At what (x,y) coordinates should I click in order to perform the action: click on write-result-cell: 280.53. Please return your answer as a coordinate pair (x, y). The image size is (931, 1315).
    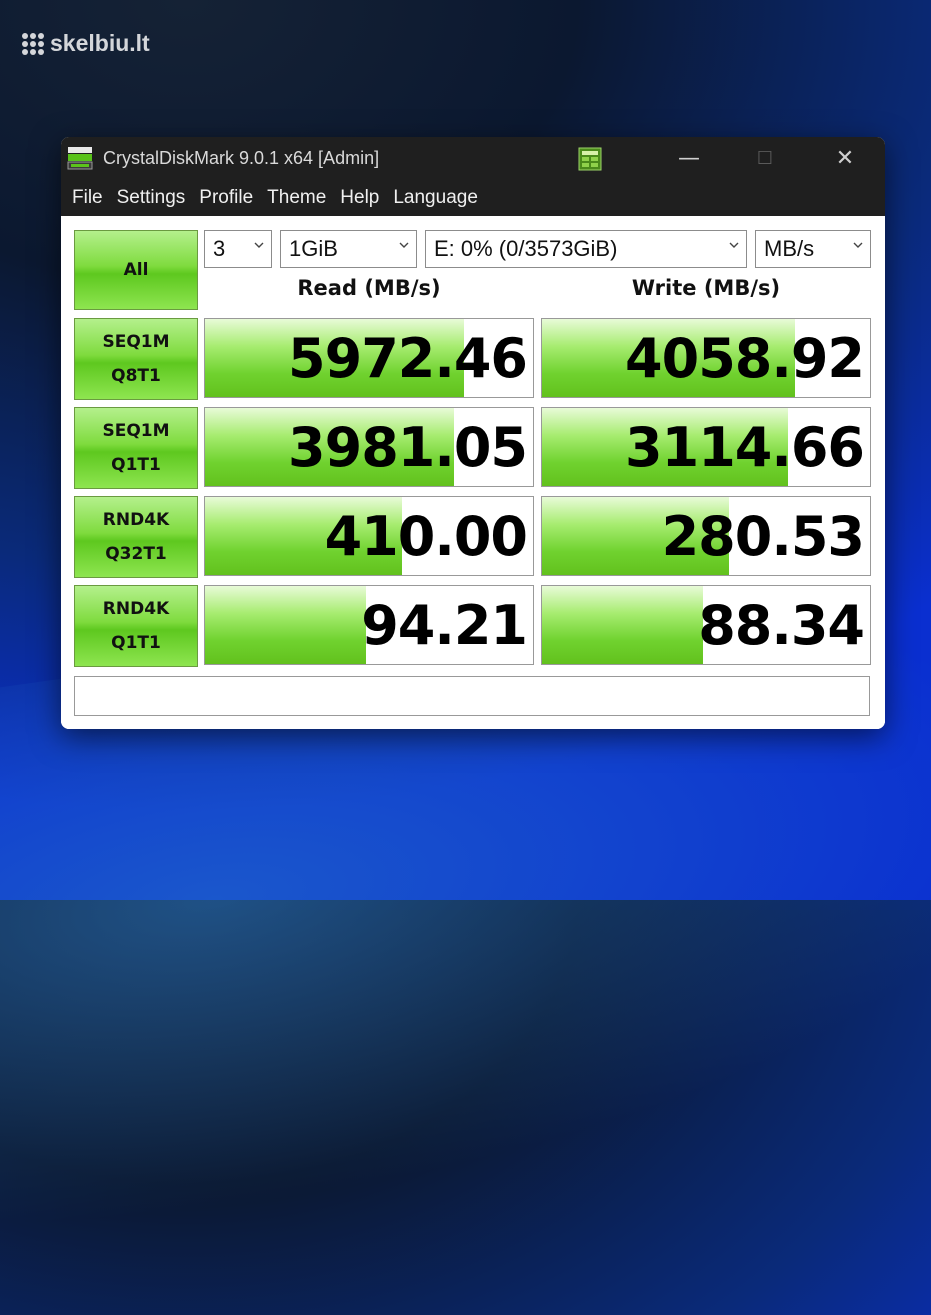
    Looking at the image, I should click on (706, 536).